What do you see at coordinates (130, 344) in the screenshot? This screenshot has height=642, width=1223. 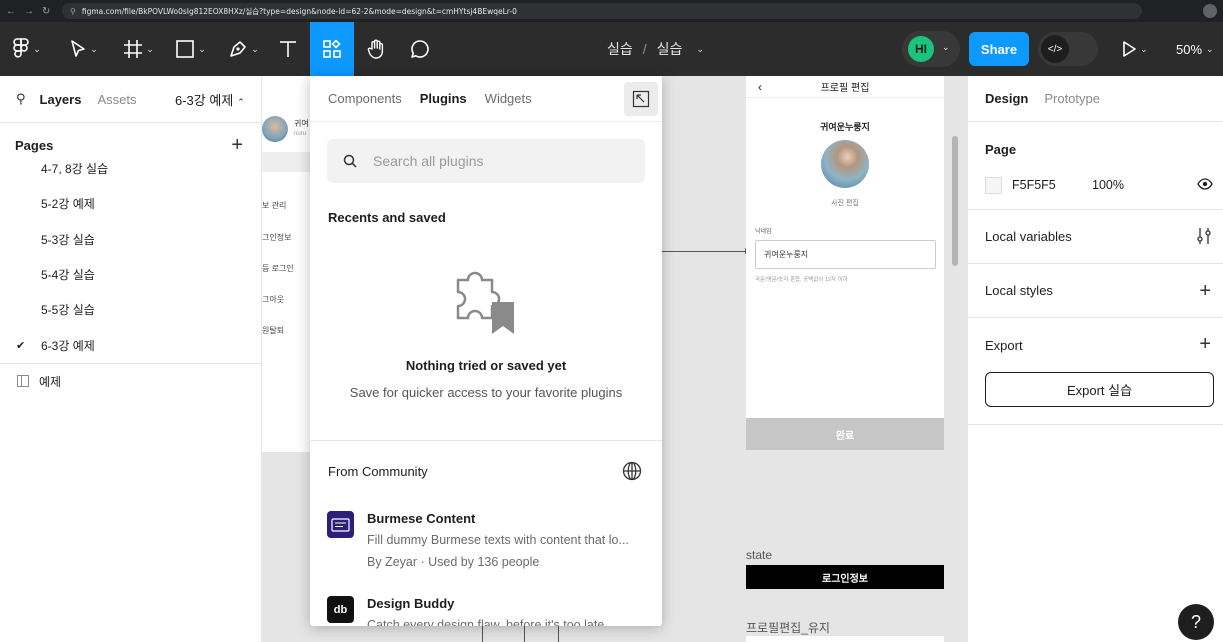 I see `page-item-selected: ✔ 6-3강 예제` at bounding box center [130, 344].